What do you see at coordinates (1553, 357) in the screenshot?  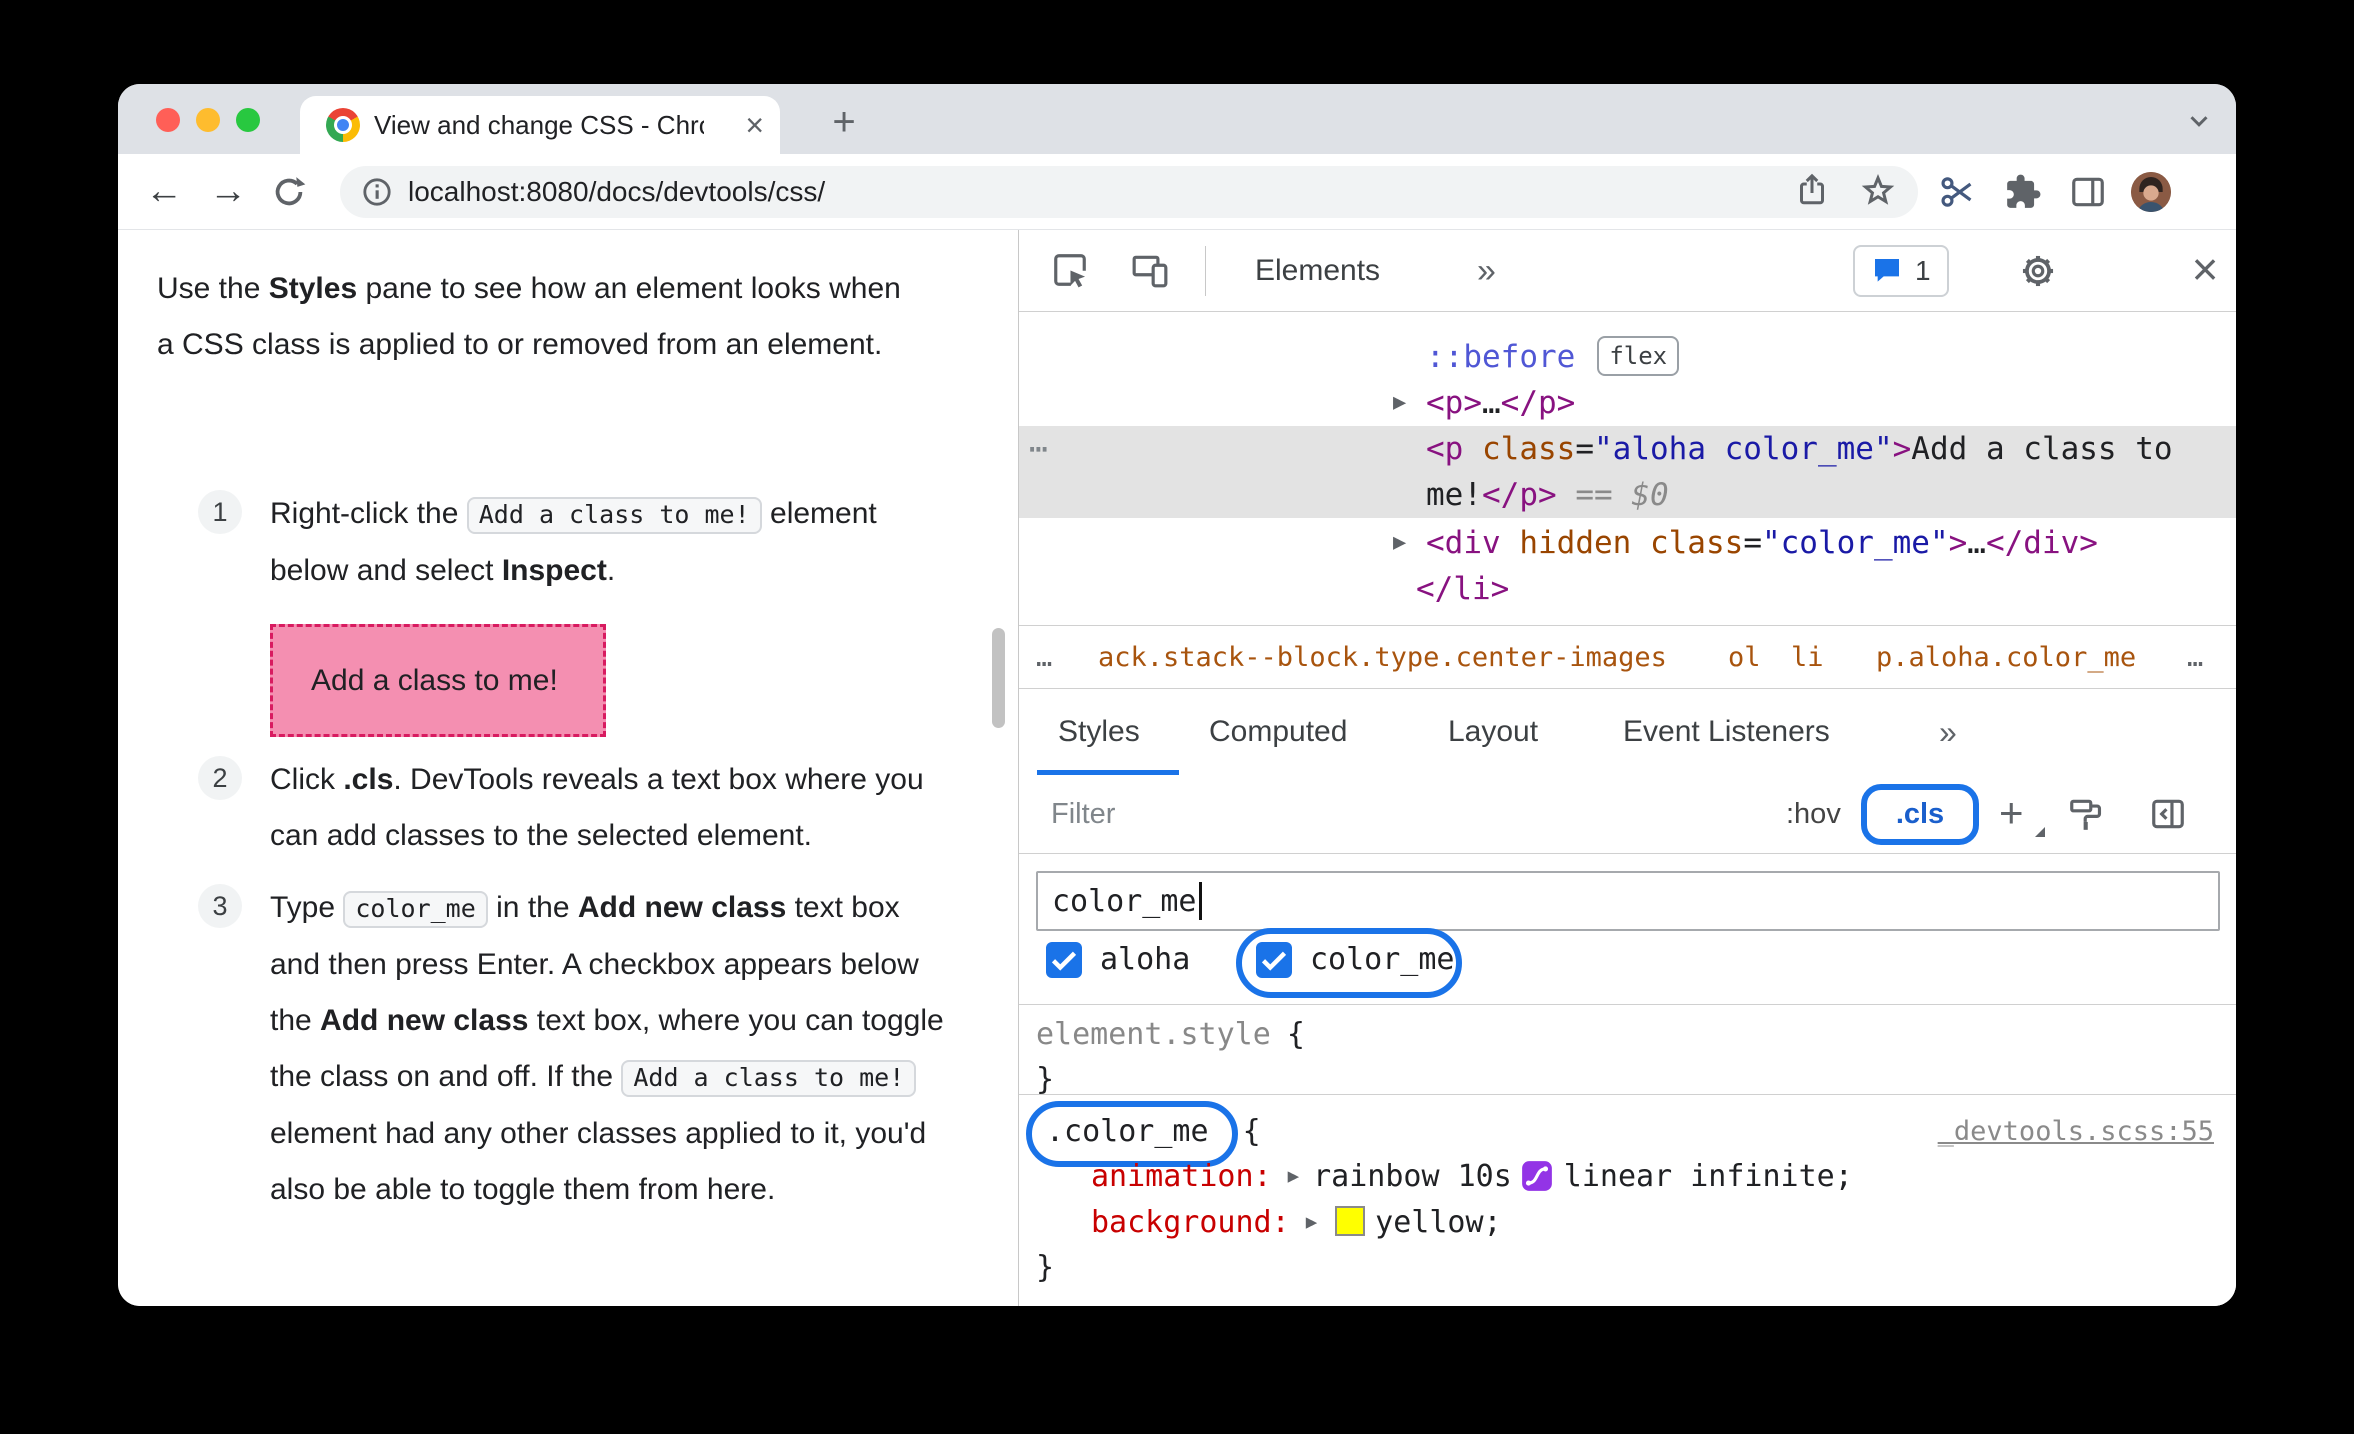 I see `dom-node-before-pseudo: ::before flex` at bounding box center [1553, 357].